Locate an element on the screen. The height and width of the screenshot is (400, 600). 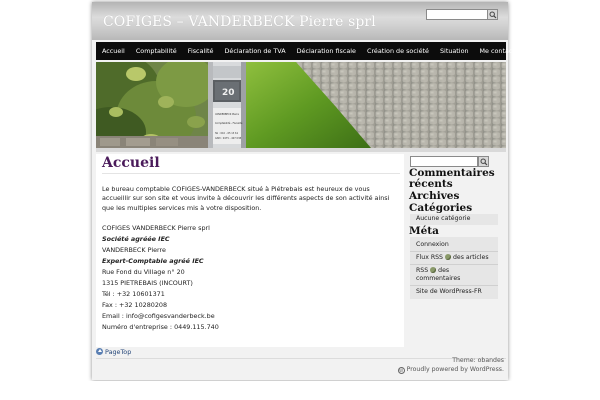
address-street: Rue Fond du Village n° 20 is located at coordinates (143, 272).